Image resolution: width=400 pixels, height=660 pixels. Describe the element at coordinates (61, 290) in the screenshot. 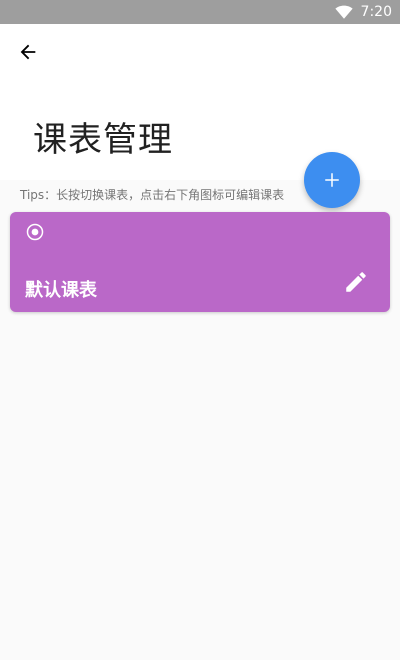

I see `schedule-name: 默认课表` at that location.